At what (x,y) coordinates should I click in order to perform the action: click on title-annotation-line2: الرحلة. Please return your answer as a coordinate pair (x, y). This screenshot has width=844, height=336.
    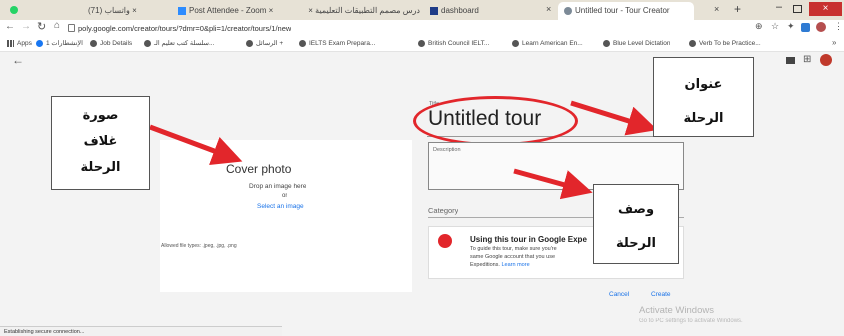
    Looking at the image, I should click on (703, 118).